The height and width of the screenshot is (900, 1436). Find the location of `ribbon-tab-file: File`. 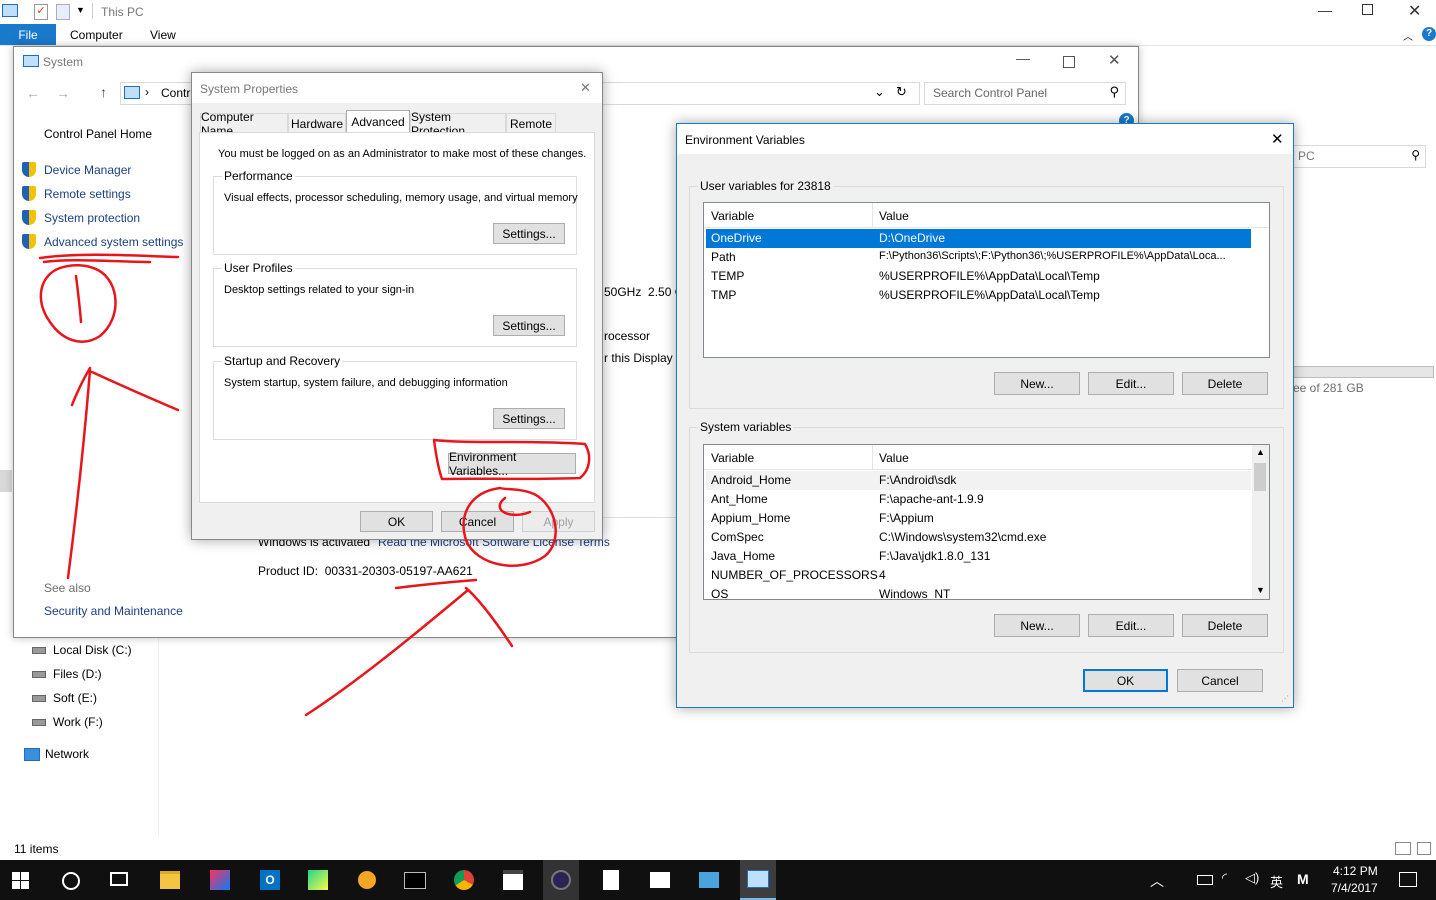

ribbon-tab-file: File is located at coordinates (28, 34).